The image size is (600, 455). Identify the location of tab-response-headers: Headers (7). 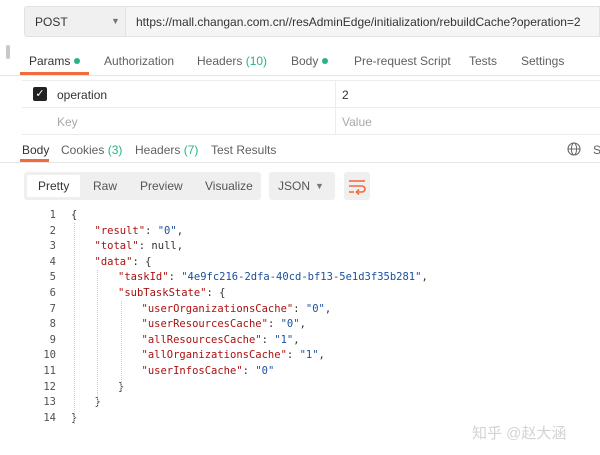
(166, 150).